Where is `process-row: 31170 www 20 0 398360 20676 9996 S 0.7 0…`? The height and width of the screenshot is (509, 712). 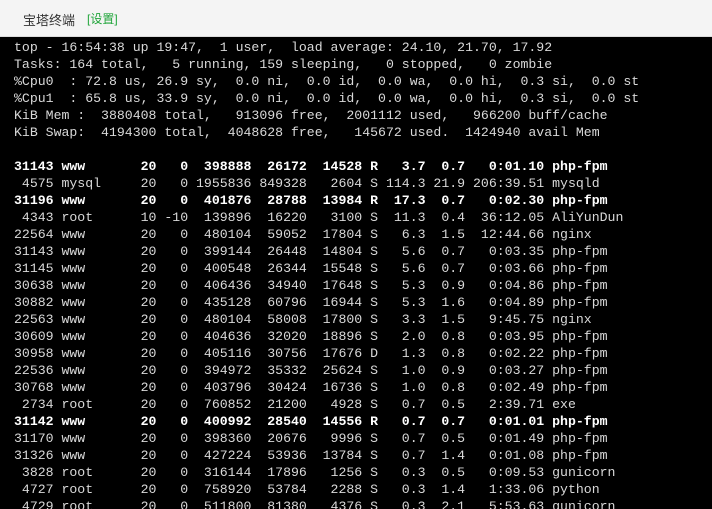 process-row: 31170 www 20 0 398360 20676 9996 S 0.7 0… is located at coordinates (311, 438).